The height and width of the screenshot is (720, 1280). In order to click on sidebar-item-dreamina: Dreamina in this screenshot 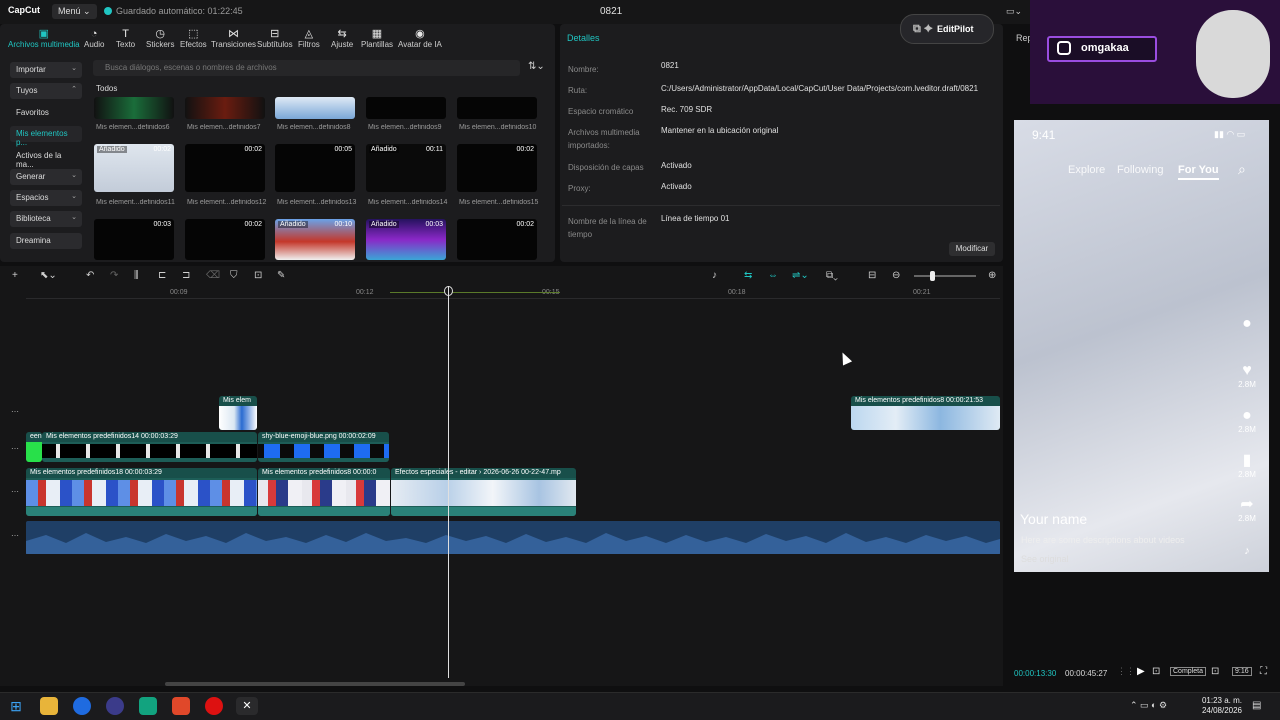, I will do `click(46, 241)`.